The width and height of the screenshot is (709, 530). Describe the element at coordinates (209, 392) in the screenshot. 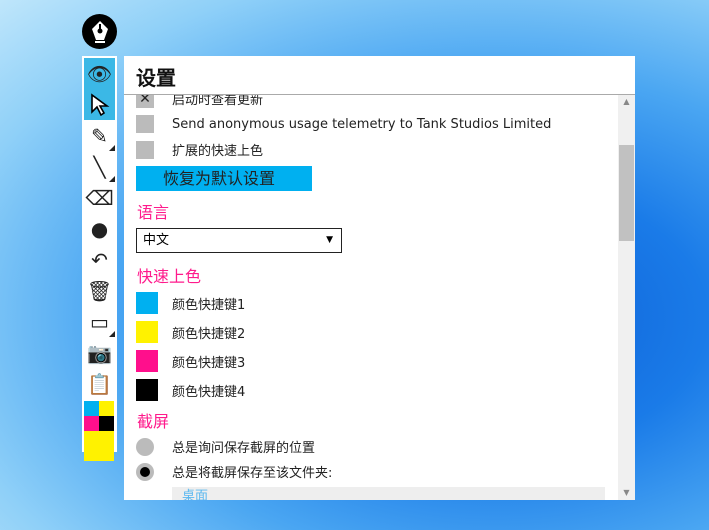

I see `color-hotkey-label: 颜色快捷键4` at that location.